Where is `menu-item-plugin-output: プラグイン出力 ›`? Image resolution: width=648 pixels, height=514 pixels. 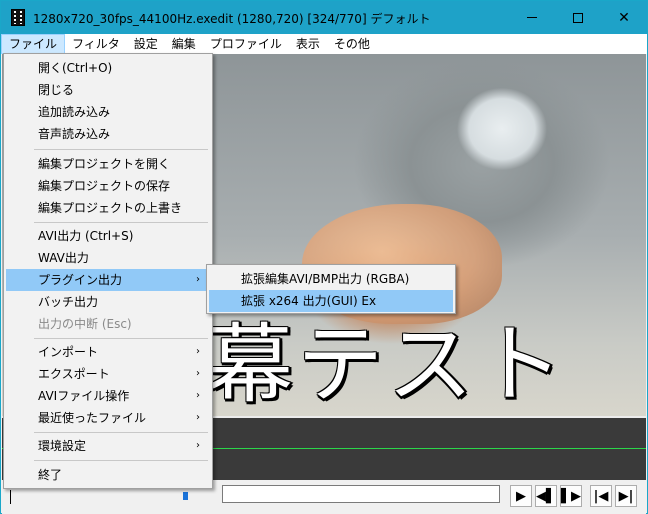 menu-item-plugin-output: プラグイン出力 › is located at coordinates (108, 280).